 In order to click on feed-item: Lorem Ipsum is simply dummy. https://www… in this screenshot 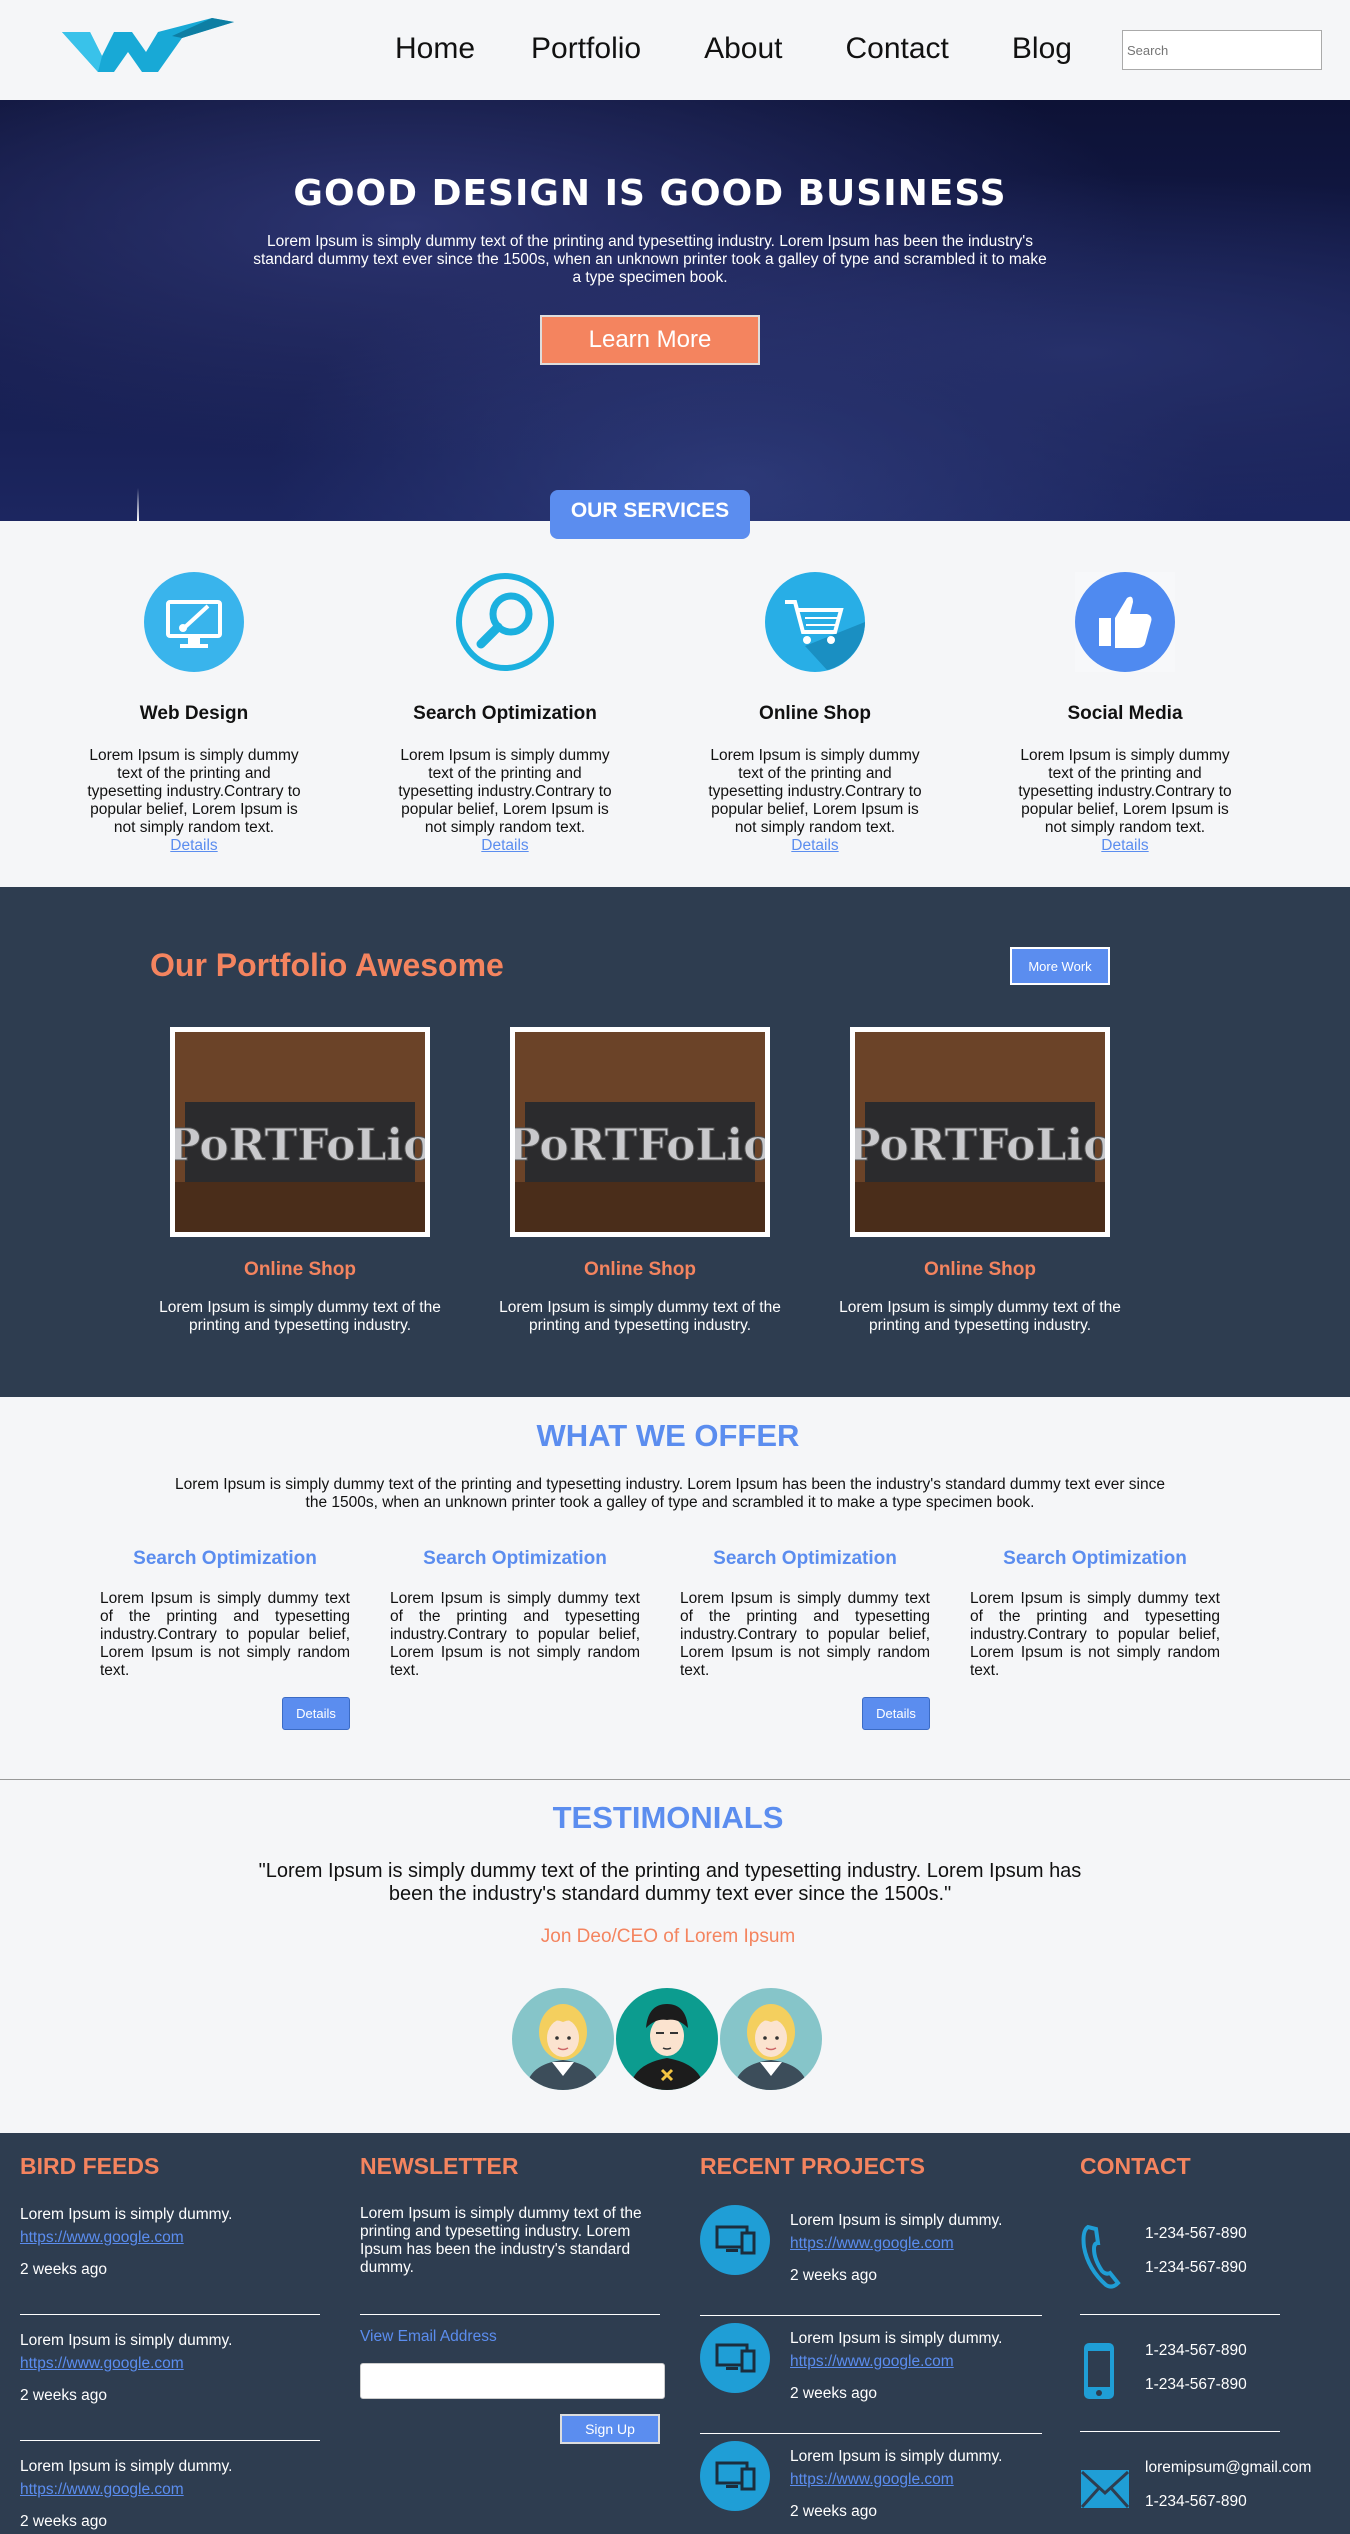, I will do `click(170, 2494)`.